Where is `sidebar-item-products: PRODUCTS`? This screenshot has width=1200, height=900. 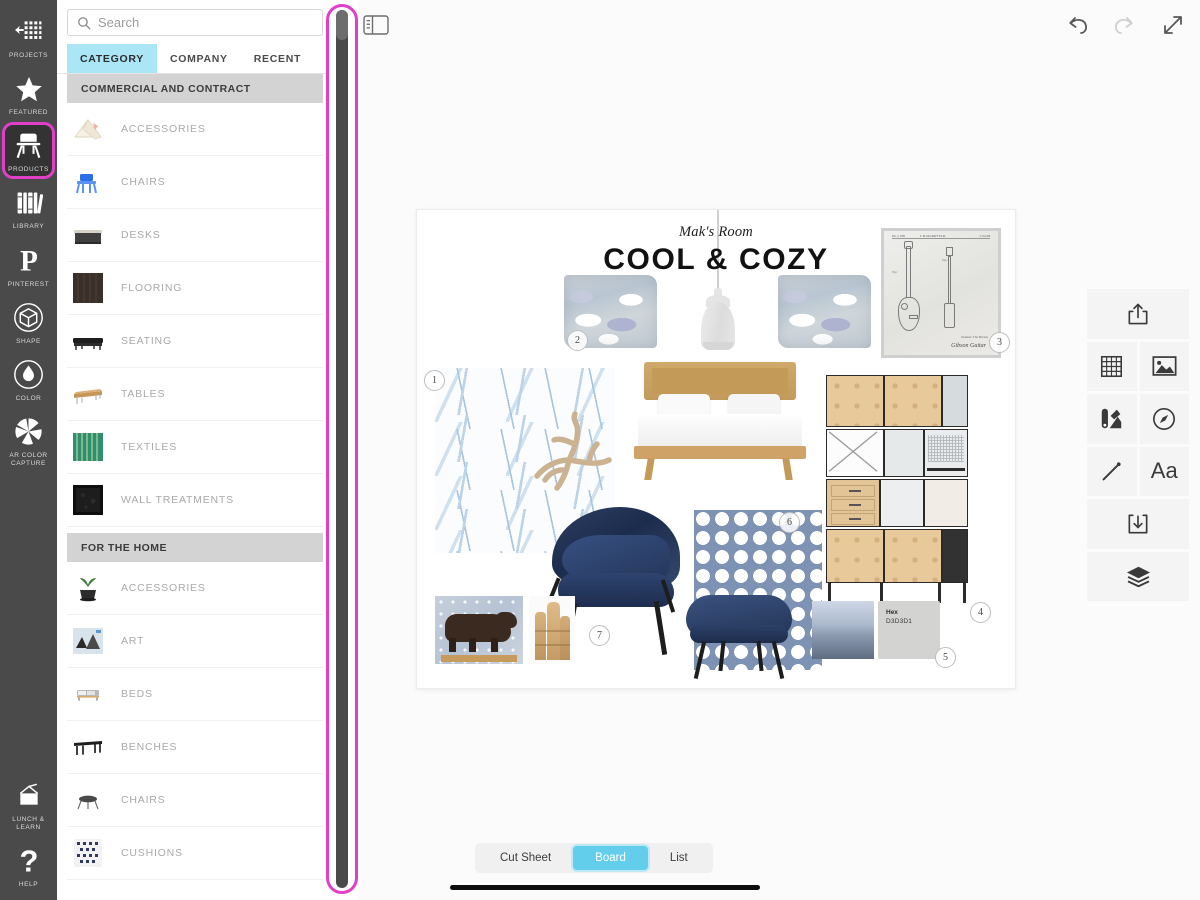
sidebar-item-products: PRODUCTS is located at coordinates (28, 151).